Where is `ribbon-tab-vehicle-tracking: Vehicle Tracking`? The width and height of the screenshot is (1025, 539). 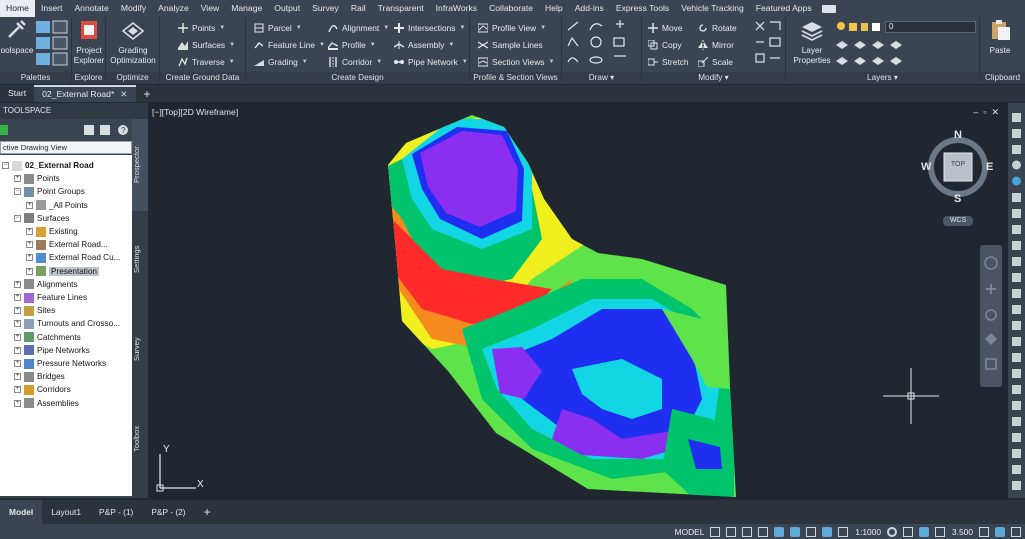 ribbon-tab-vehicle-tracking: Vehicle Tracking is located at coordinates (712, 8).